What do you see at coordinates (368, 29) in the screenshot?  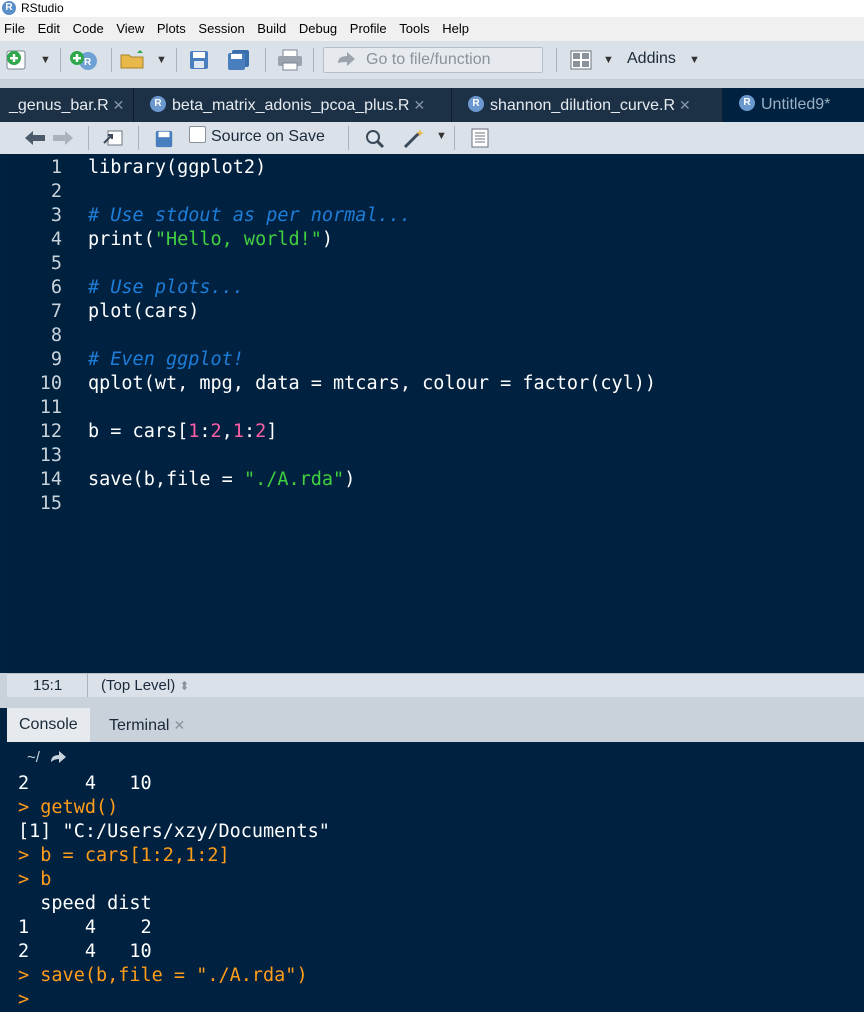 I see `menu-profile: Profile` at bounding box center [368, 29].